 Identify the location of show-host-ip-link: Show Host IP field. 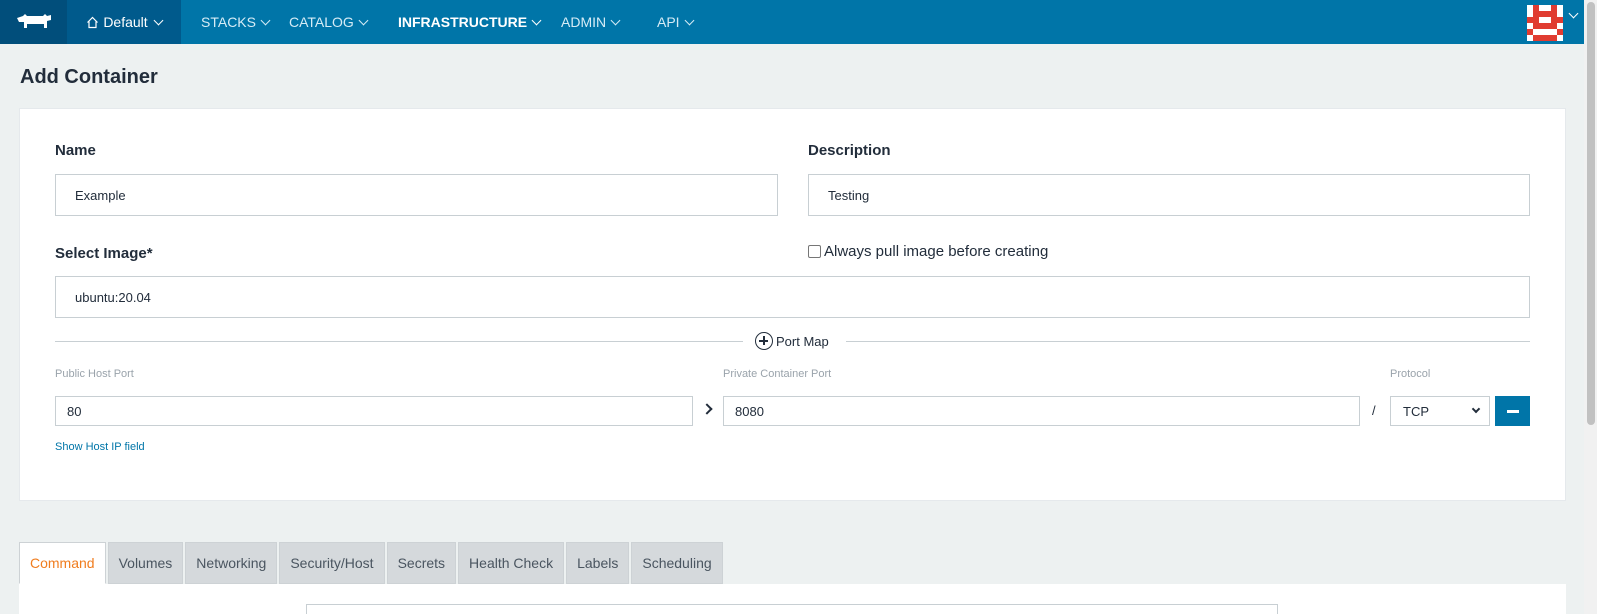
(100, 447).